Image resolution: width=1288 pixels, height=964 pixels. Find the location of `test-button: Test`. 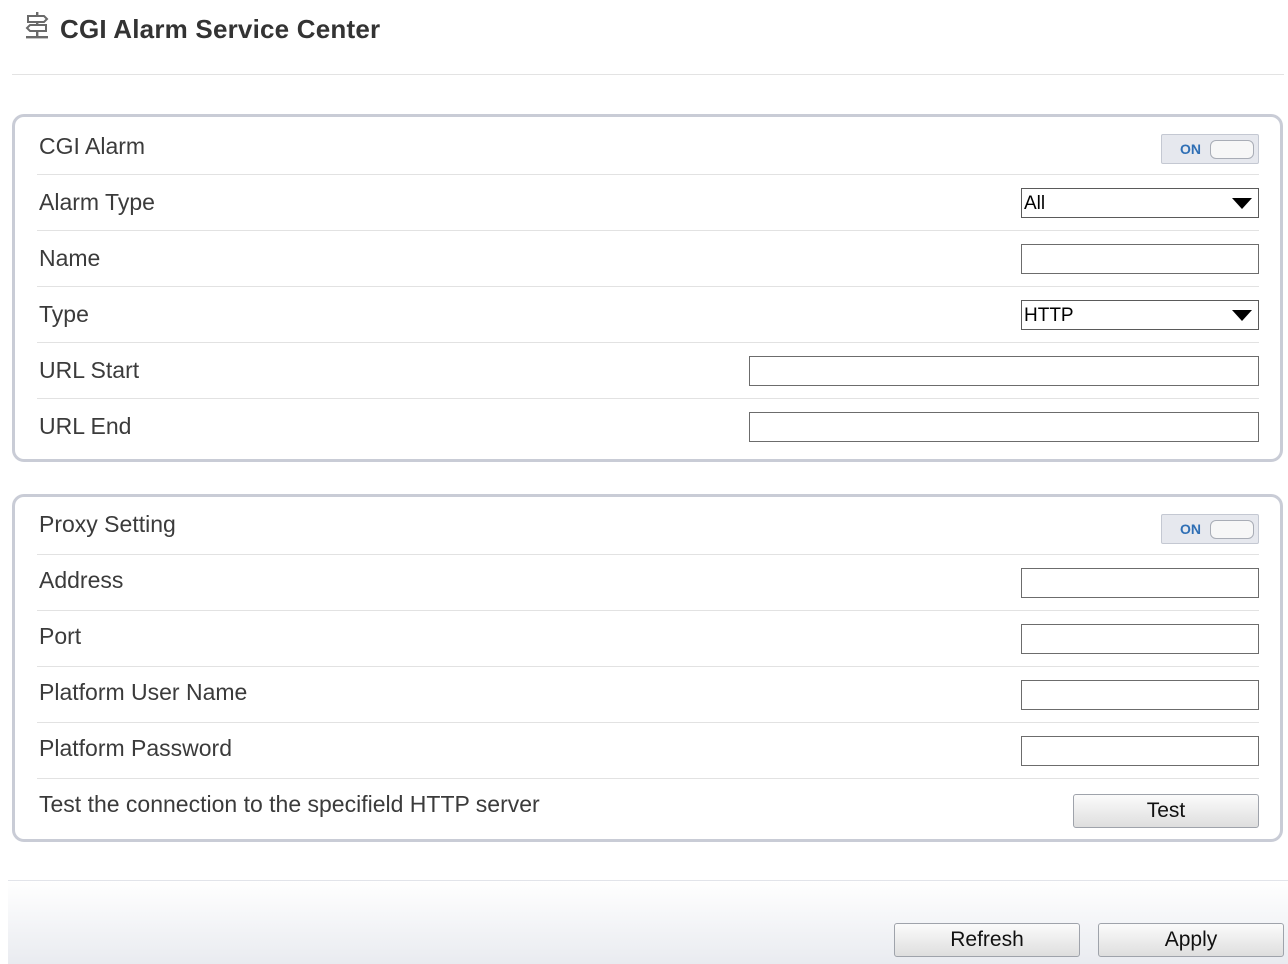

test-button: Test is located at coordinates (1166, 811).